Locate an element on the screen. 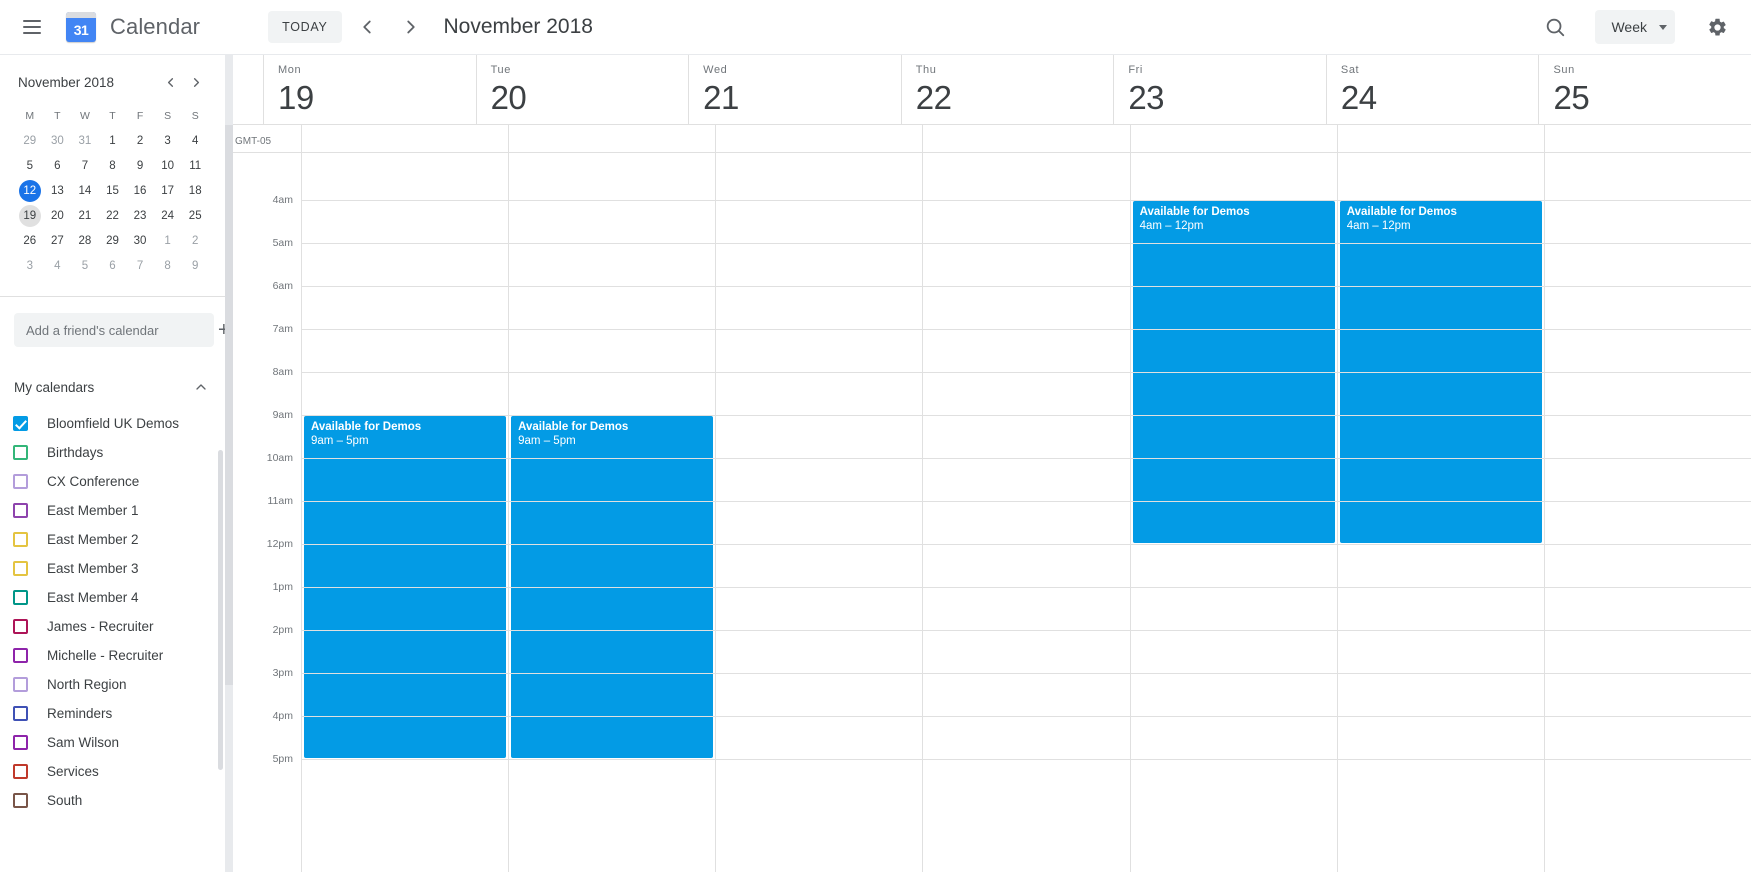 The image size is (1751, 872). mini-calendar-day: 28 is located at coordinates (85, 240).